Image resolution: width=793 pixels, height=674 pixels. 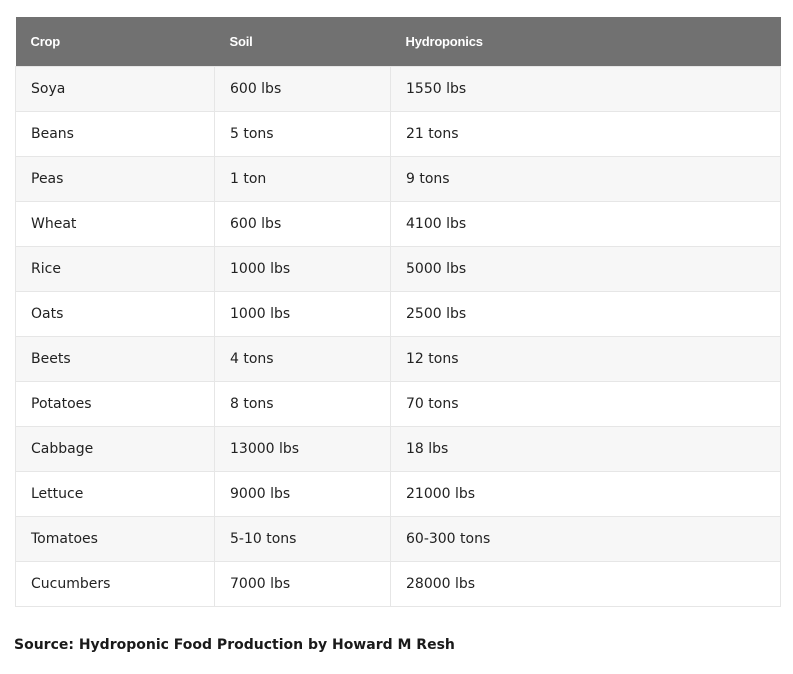 I want to click on table-row: Tomatoes 5-10 tons 60-300 tons, so click(x=398, y=538).